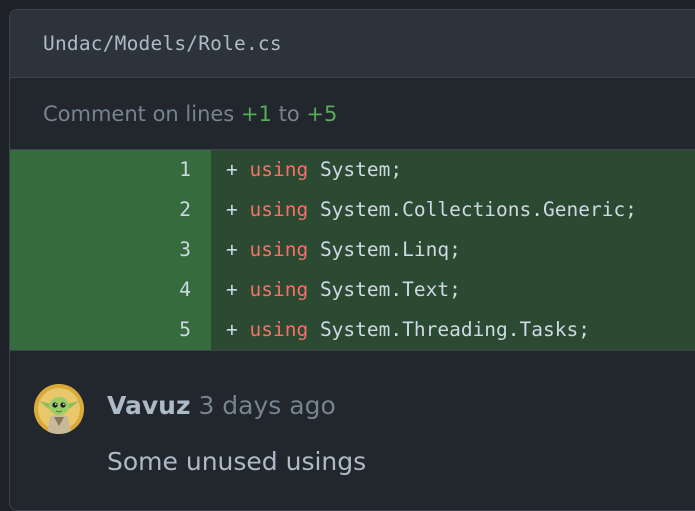  What do you see at coordinates (352, 44) in the screenshot?
I see `file-header: Undac/Models/Role.cs` at bounding box center [352, 44].